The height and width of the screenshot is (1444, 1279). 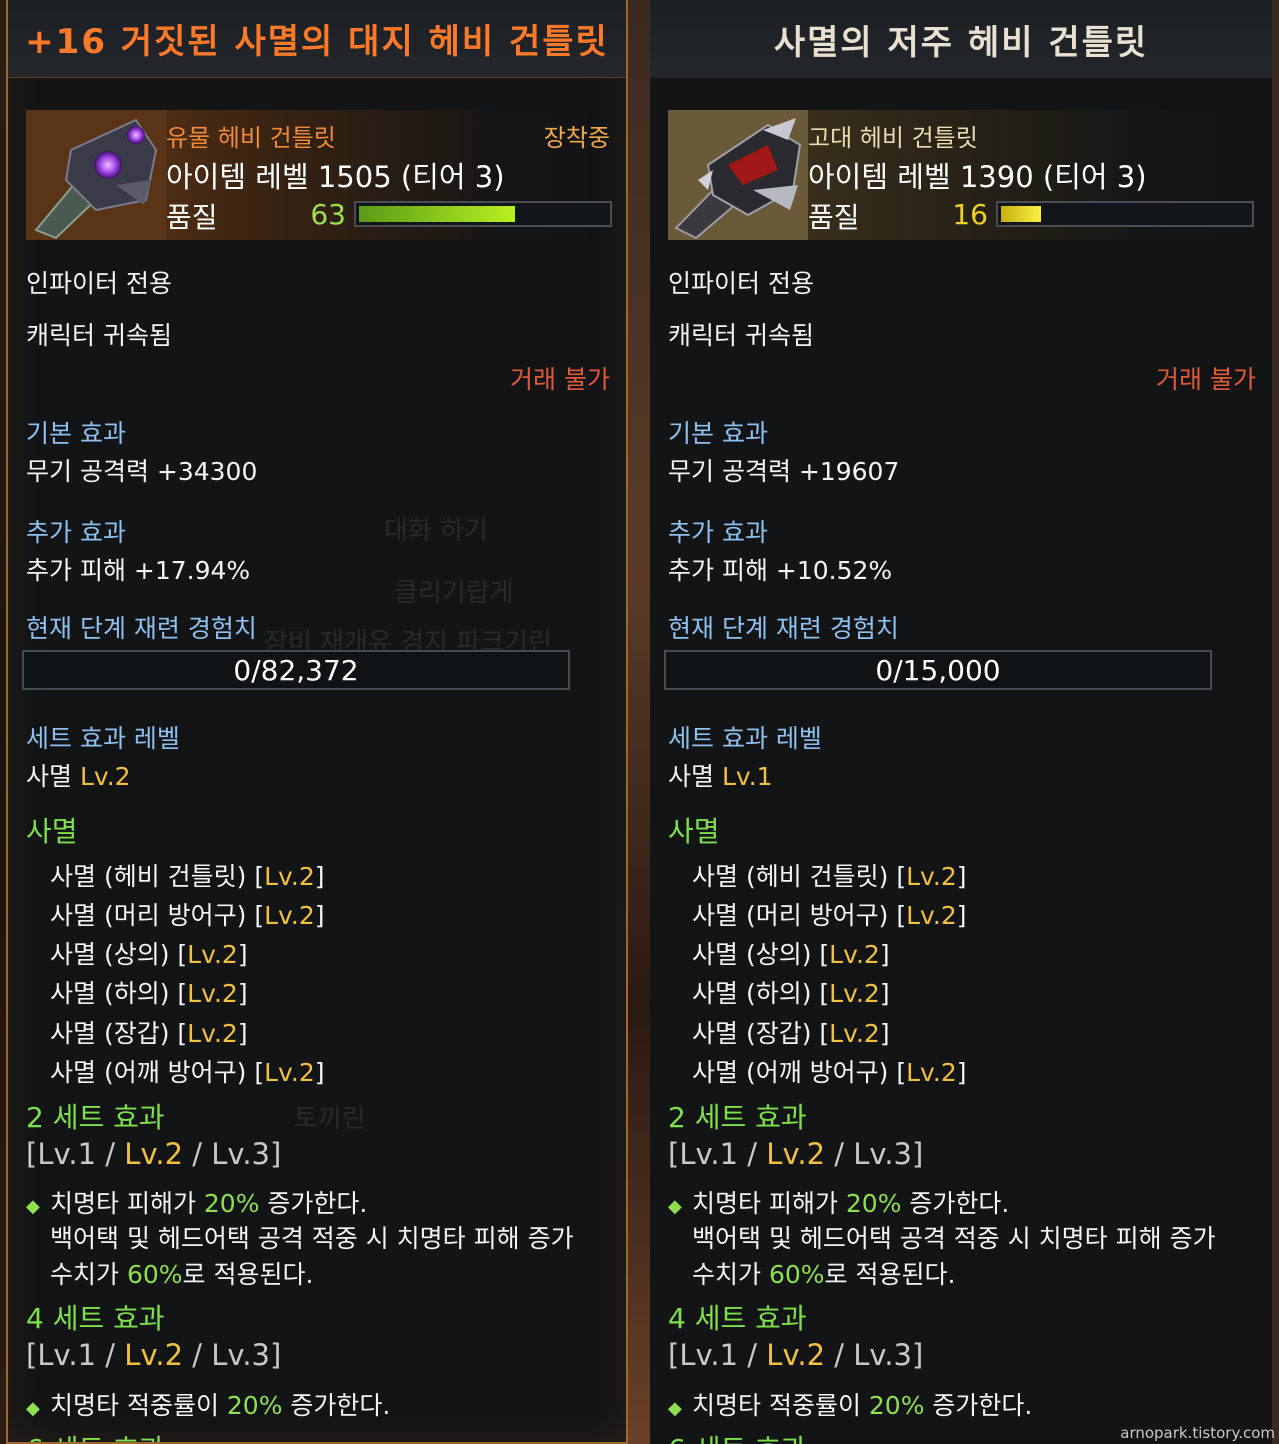 I want to click on refine-exp-bar: 0/82,372, so click(x=296, y=670).